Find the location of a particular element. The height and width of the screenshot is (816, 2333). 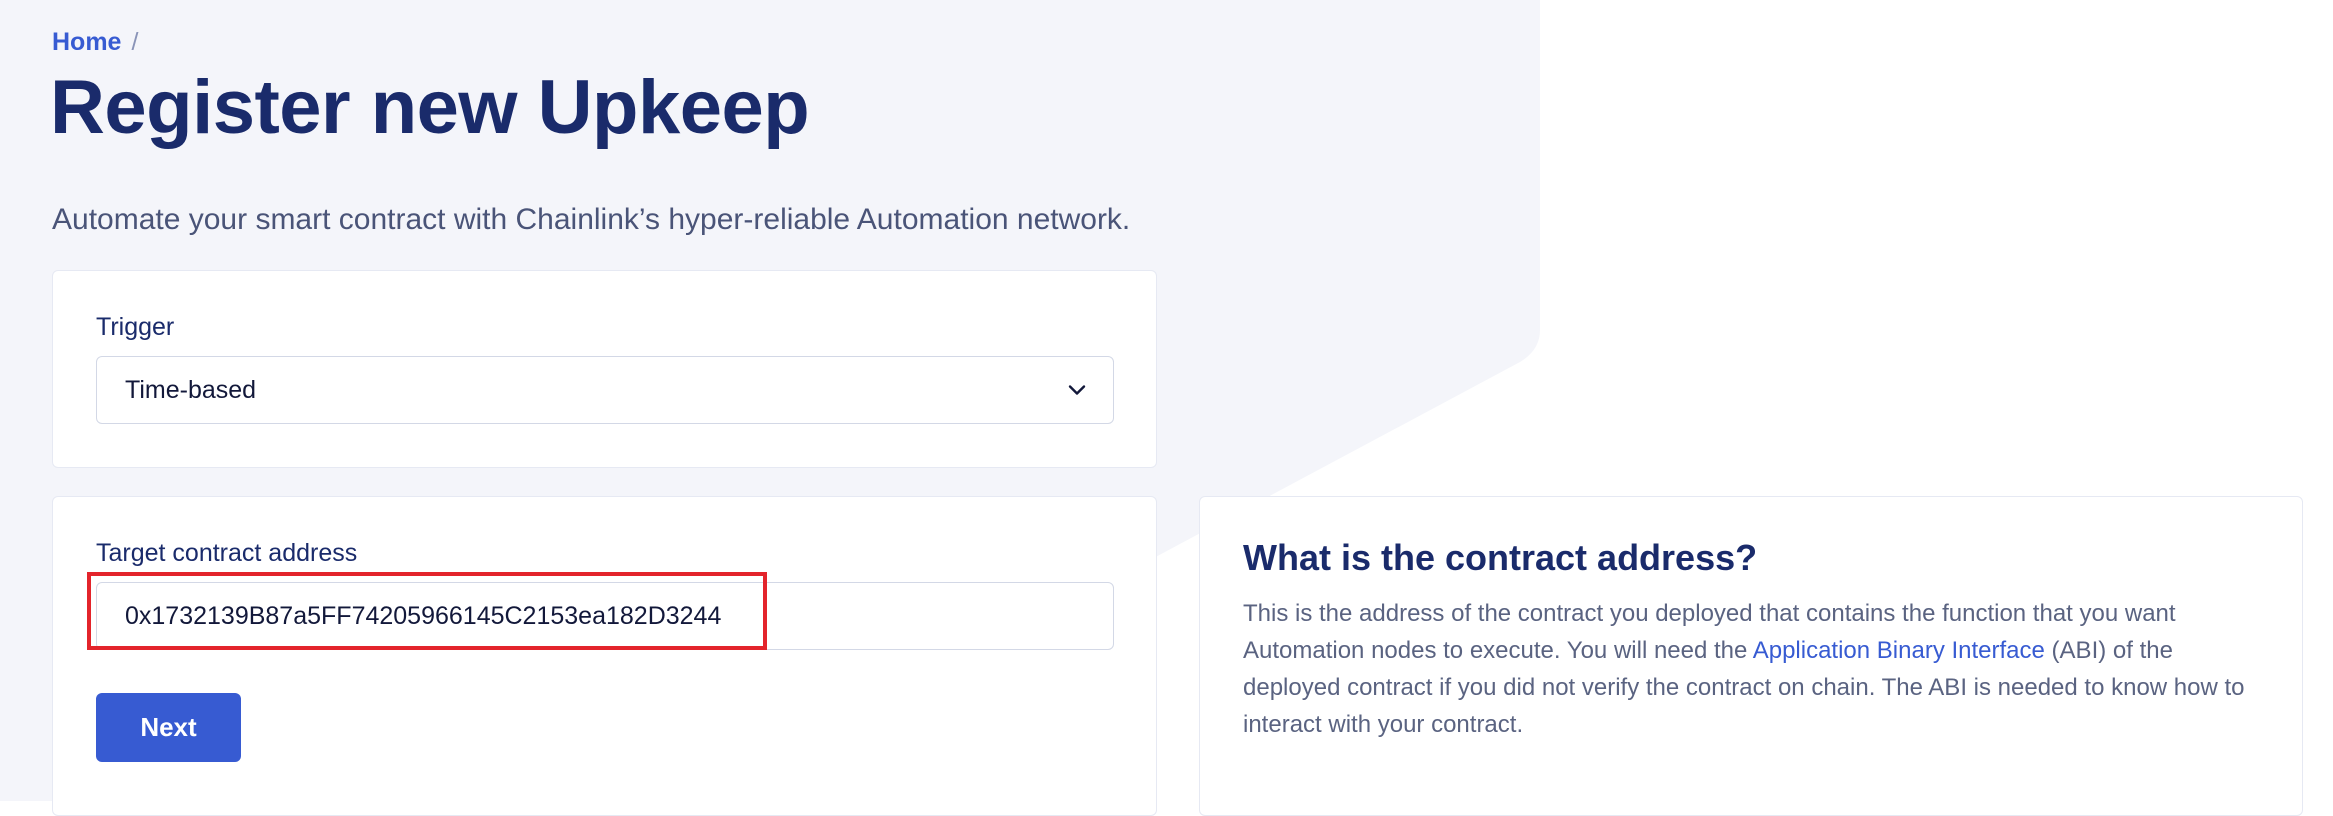

breadcrumb: Home / is located at coordinates (95, 42).